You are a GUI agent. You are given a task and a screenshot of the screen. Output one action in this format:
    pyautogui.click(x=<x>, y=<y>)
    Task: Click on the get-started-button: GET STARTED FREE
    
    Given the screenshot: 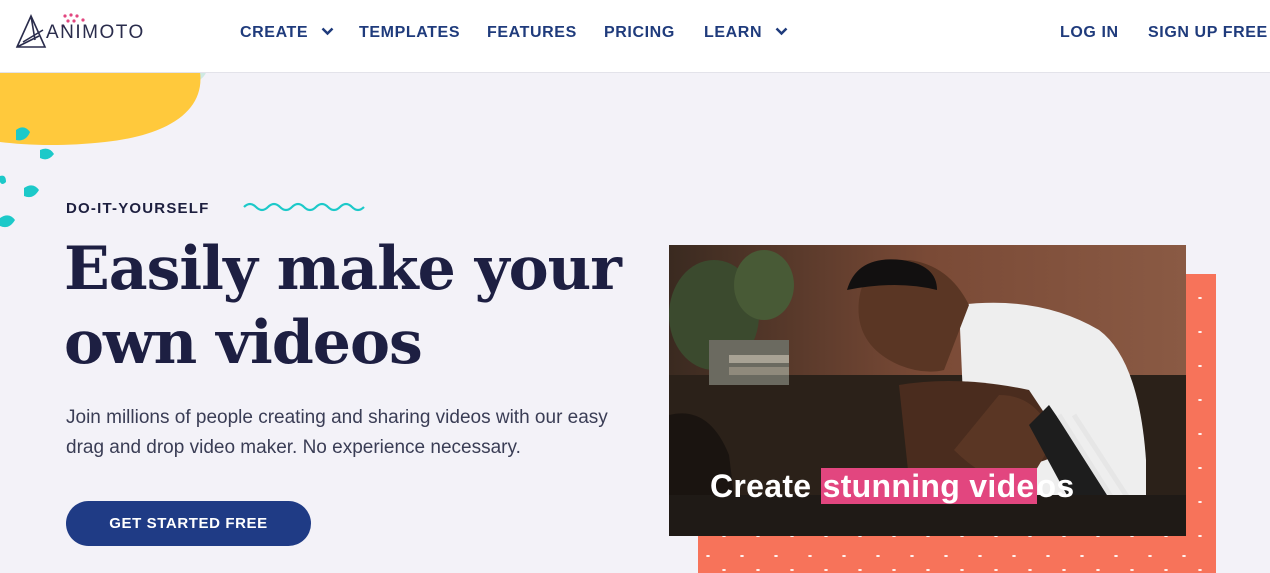 What is the action you would take?
    pyautogui.click(x=188, y=523)
    